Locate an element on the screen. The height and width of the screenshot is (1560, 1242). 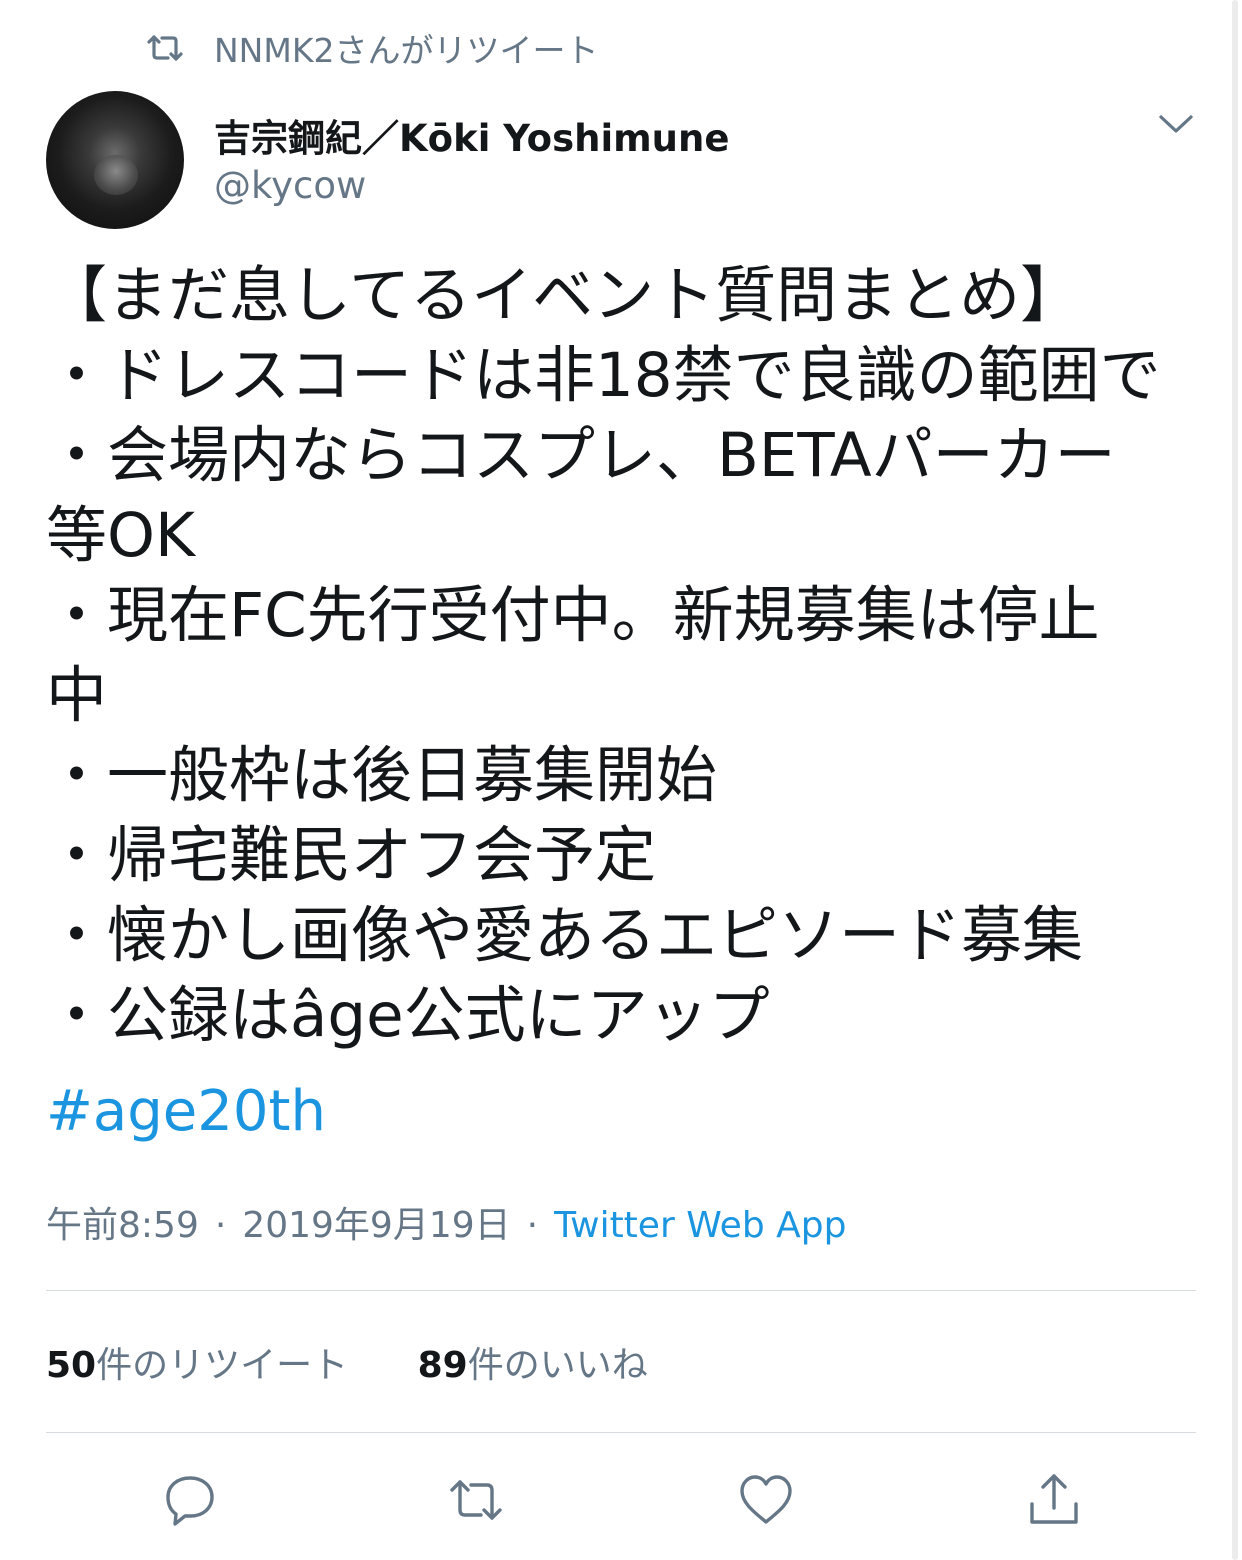
share-icon is located at coordinates (1054, 1500).